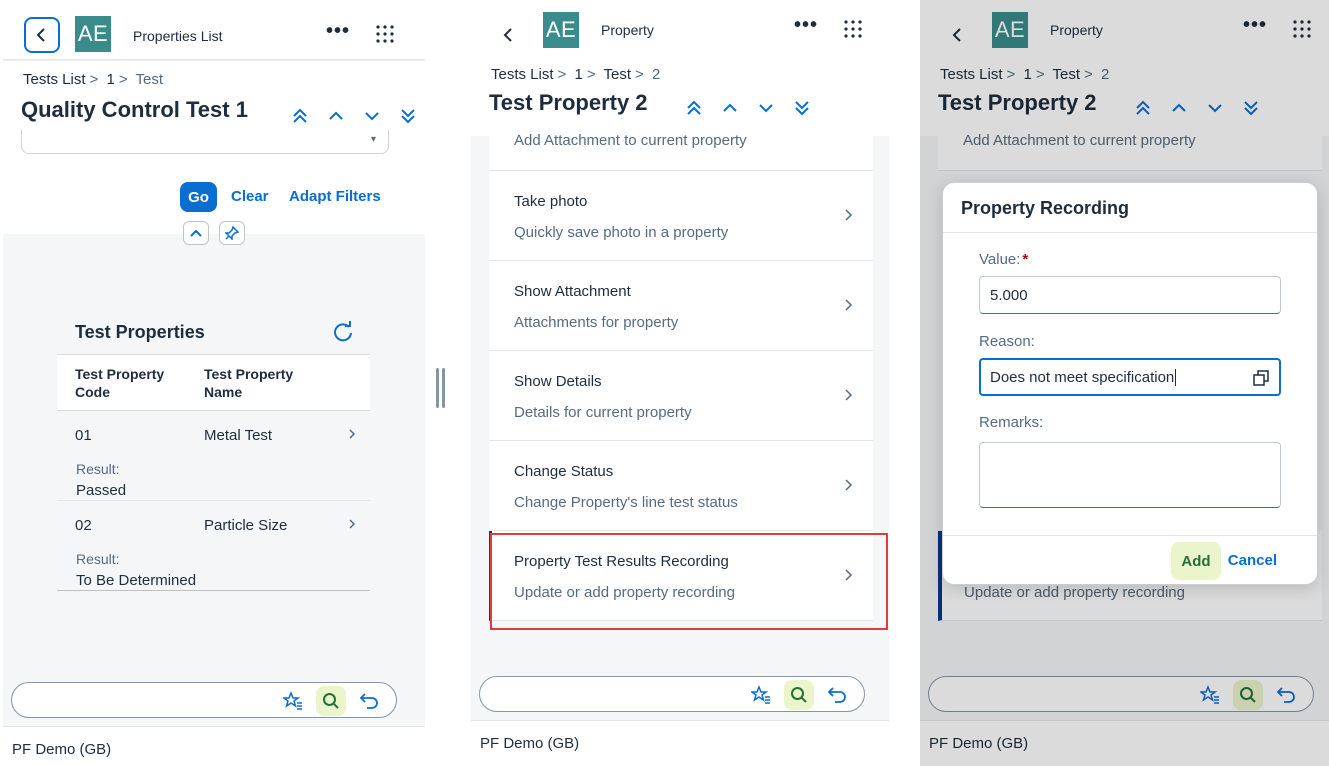 The height and width of the screenshot is (766, 1329). What do you see at coordinates (134, 109) in the screenshot?
I see `page-title: Quality Control Test 1` at bounding box center [134, 109].